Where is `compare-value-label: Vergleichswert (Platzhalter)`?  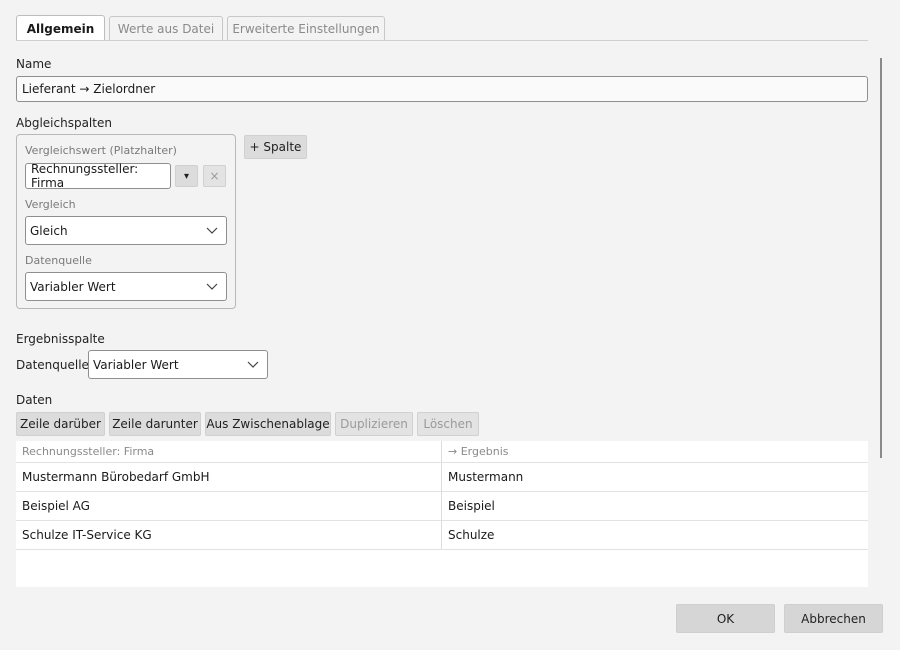
compare-value-label: Vergleichswert (Platzhalter) is located at coordinates (101, 150).